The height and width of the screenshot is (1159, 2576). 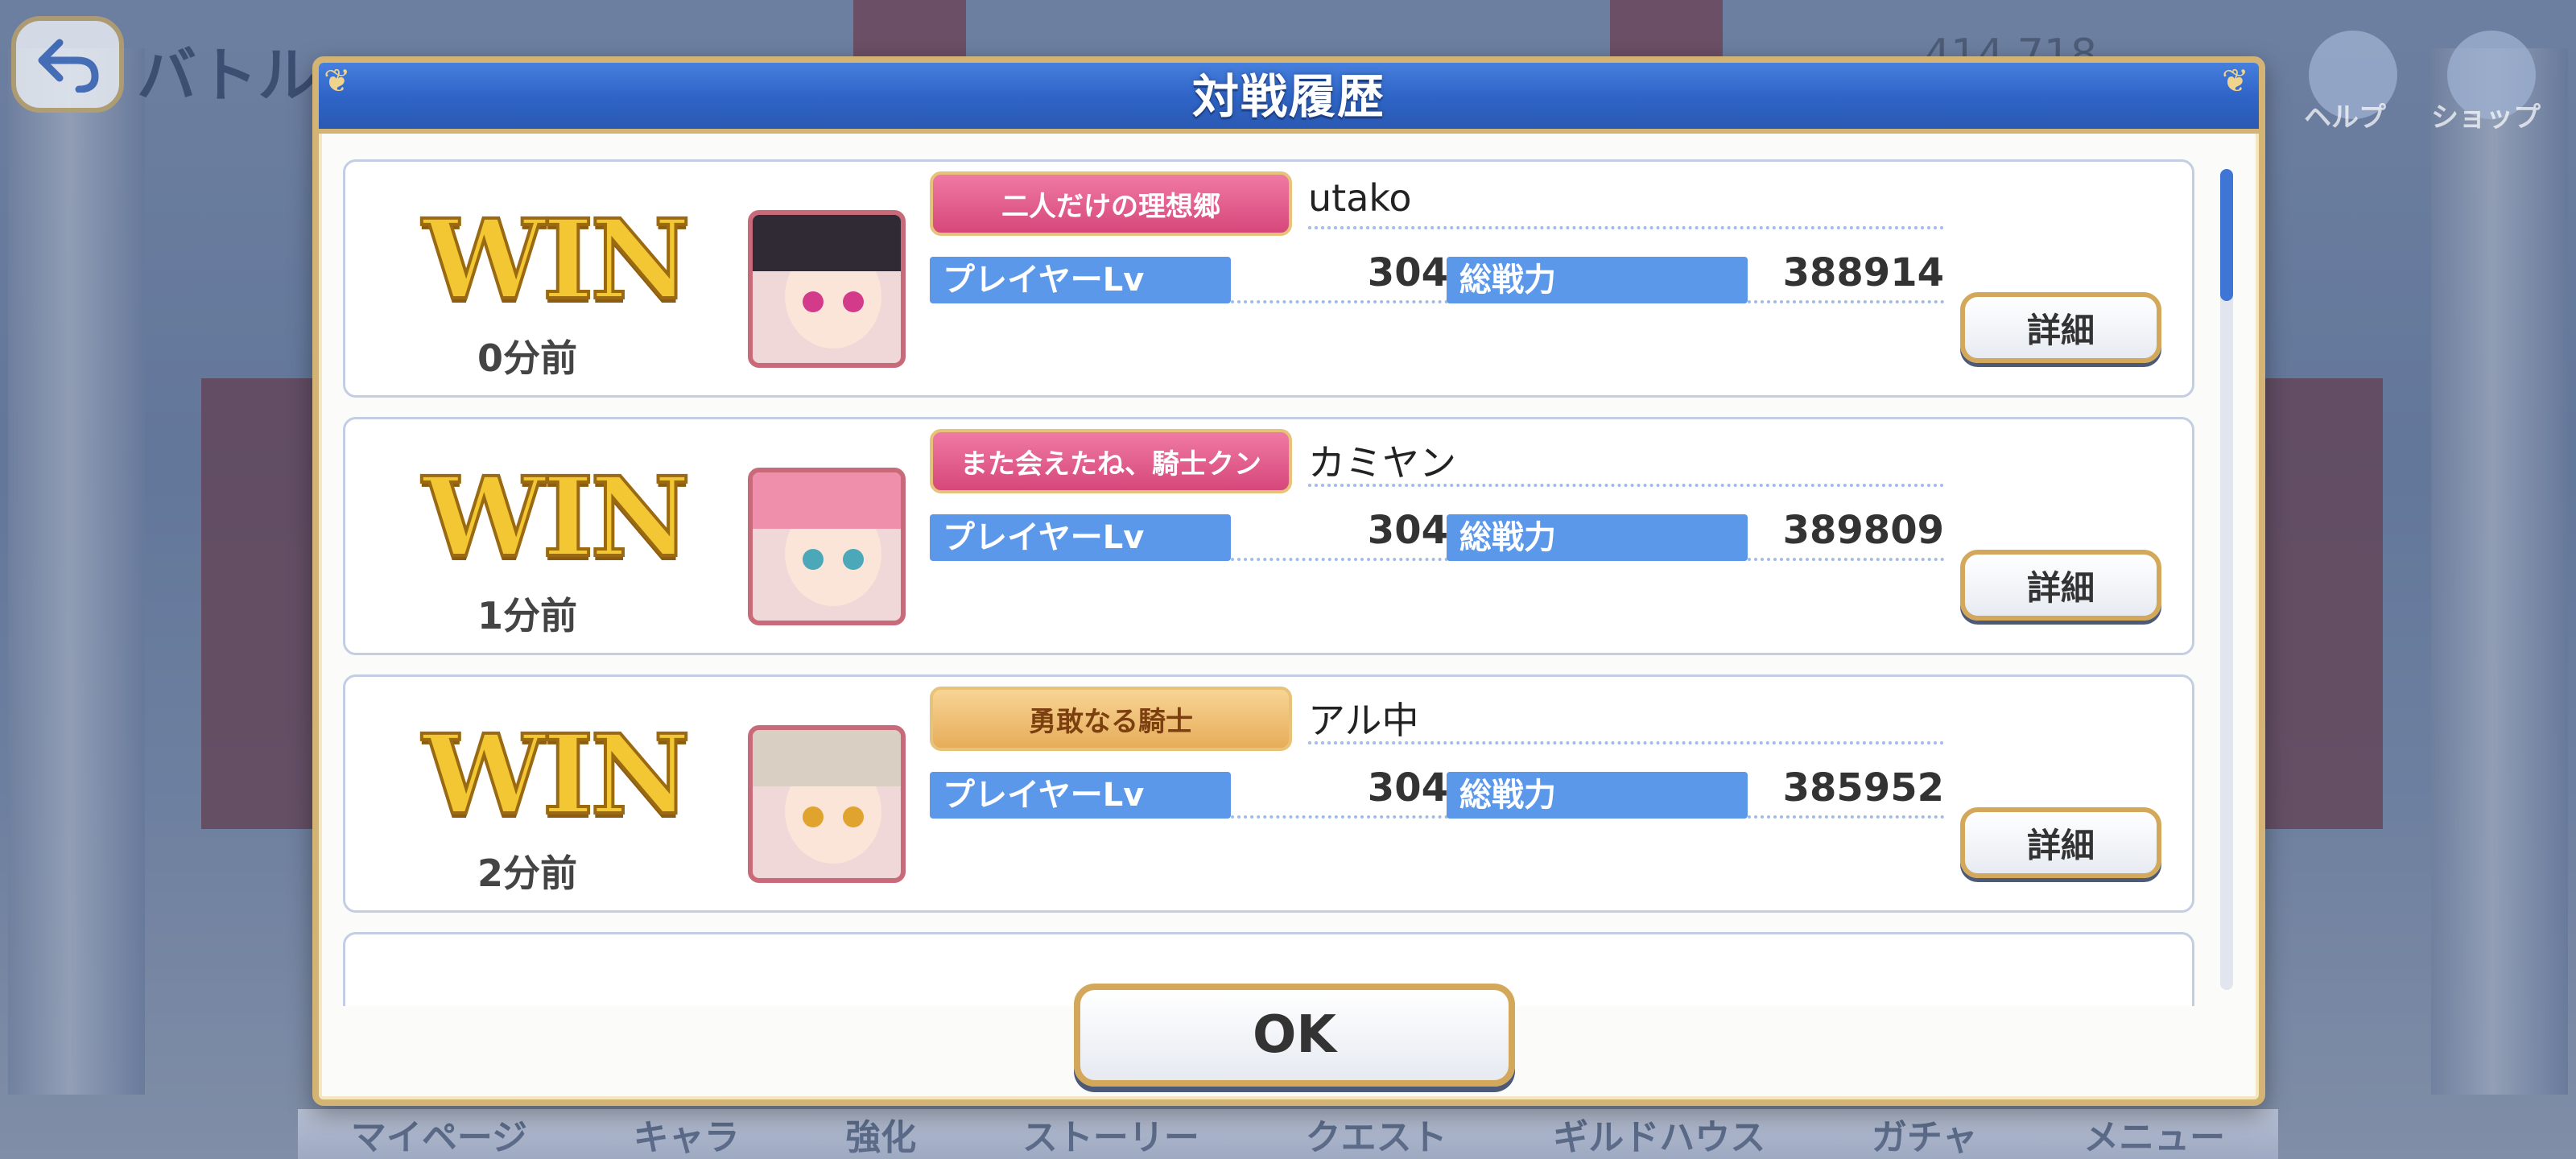 I want to click on power-value: 389809, so click(x=1863, y=530).